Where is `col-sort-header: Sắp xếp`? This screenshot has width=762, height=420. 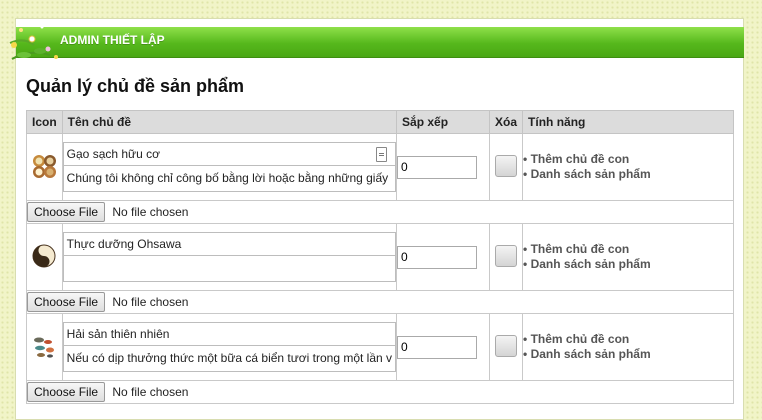 col-sort-header: Sắp xếp is located at coordinates (443, 122).